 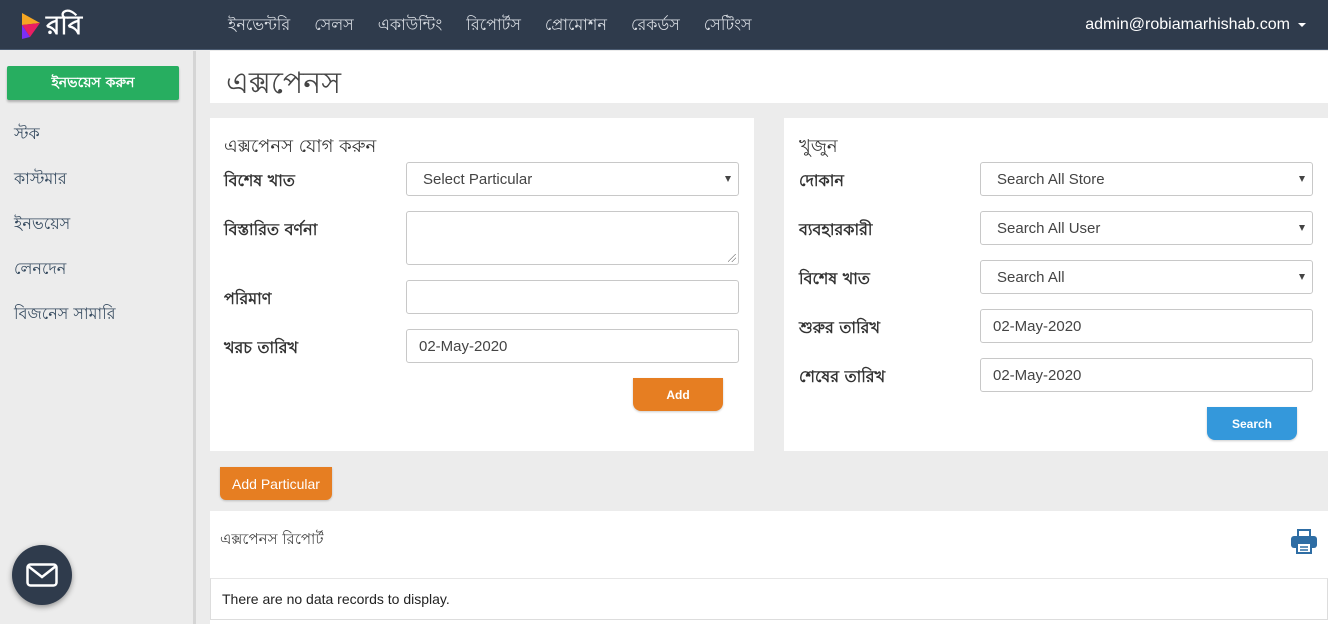 I want to click on amount-label: পরিমাণ, so click(x=248, y=298).